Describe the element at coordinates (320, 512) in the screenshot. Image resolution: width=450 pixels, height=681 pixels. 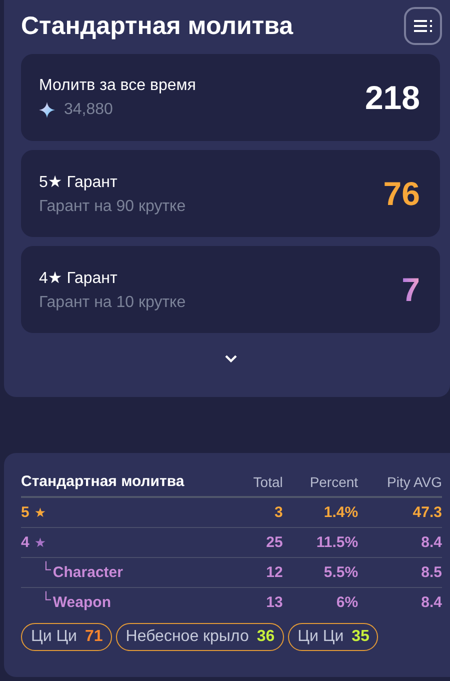
I see `table-cell: 1.4%` at that location.